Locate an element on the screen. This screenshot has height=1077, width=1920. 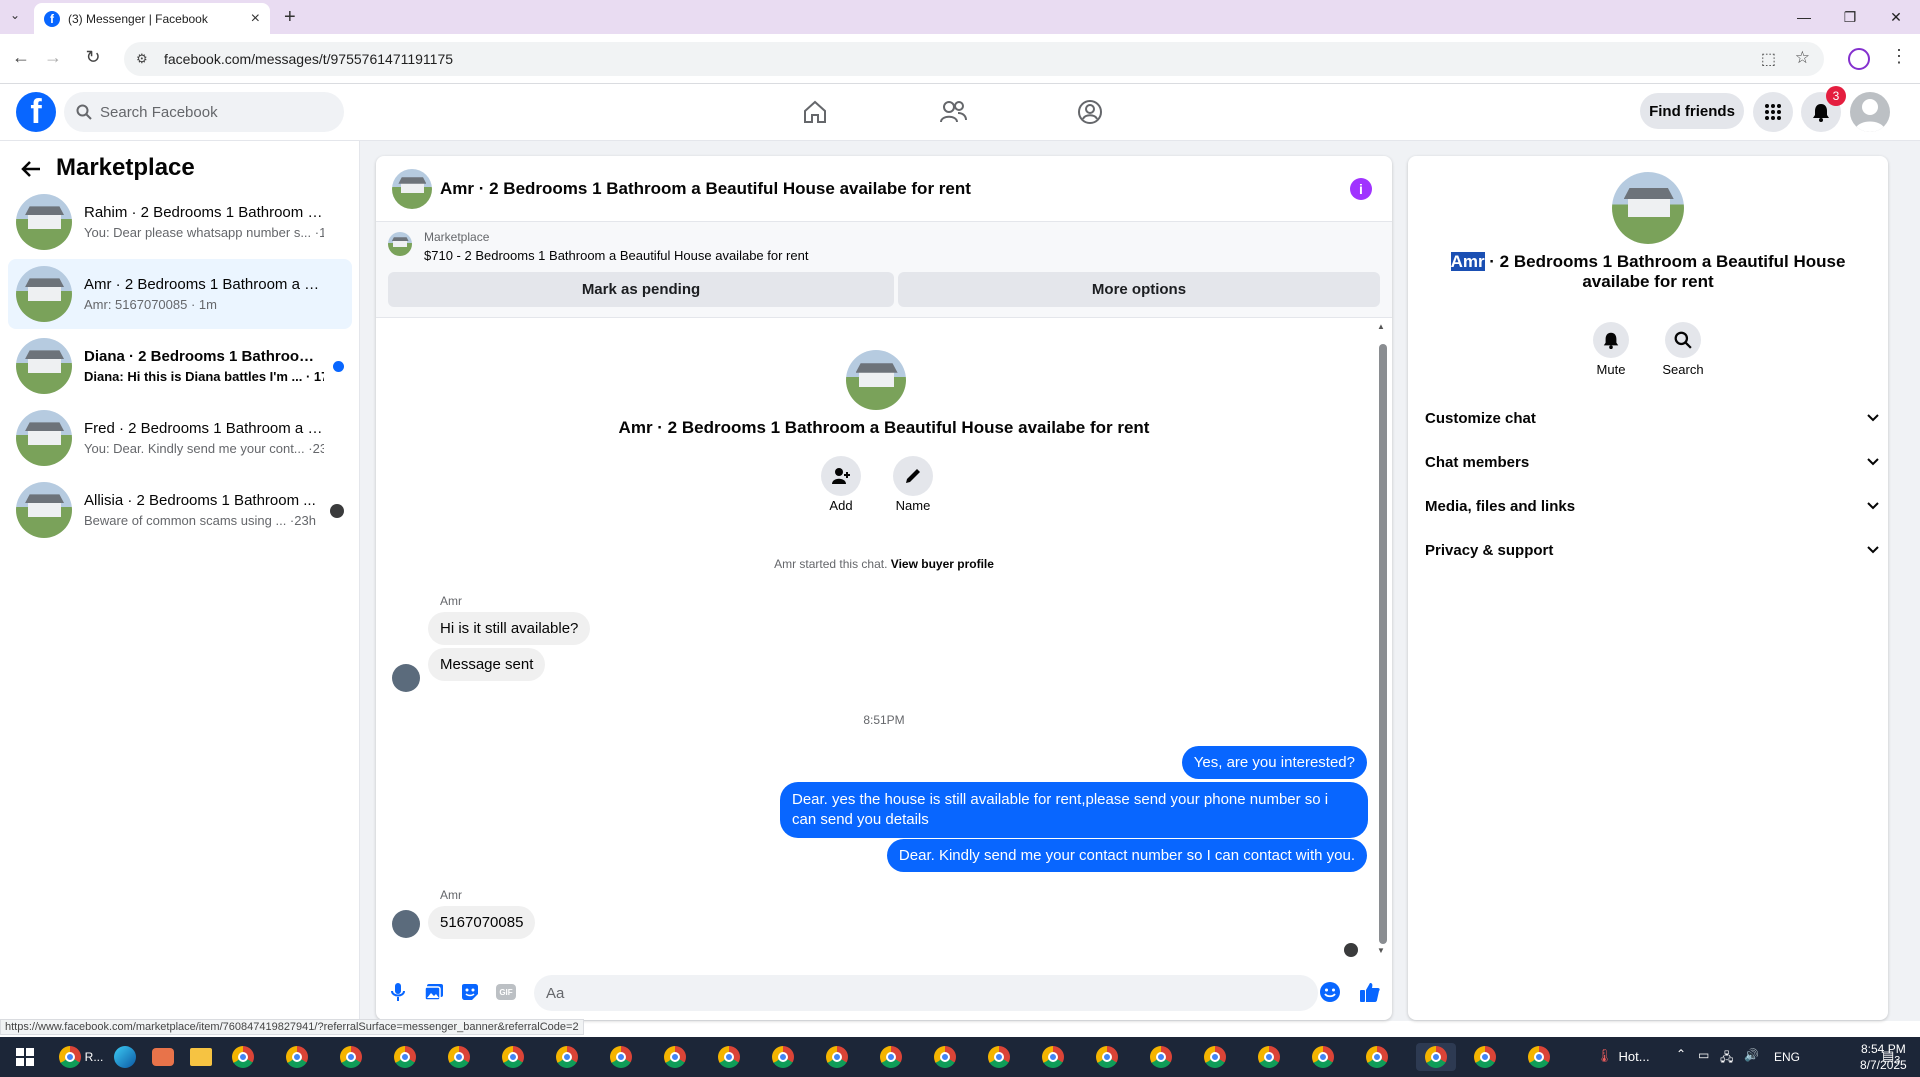
friends-icon is located at coordinates (953, 112).